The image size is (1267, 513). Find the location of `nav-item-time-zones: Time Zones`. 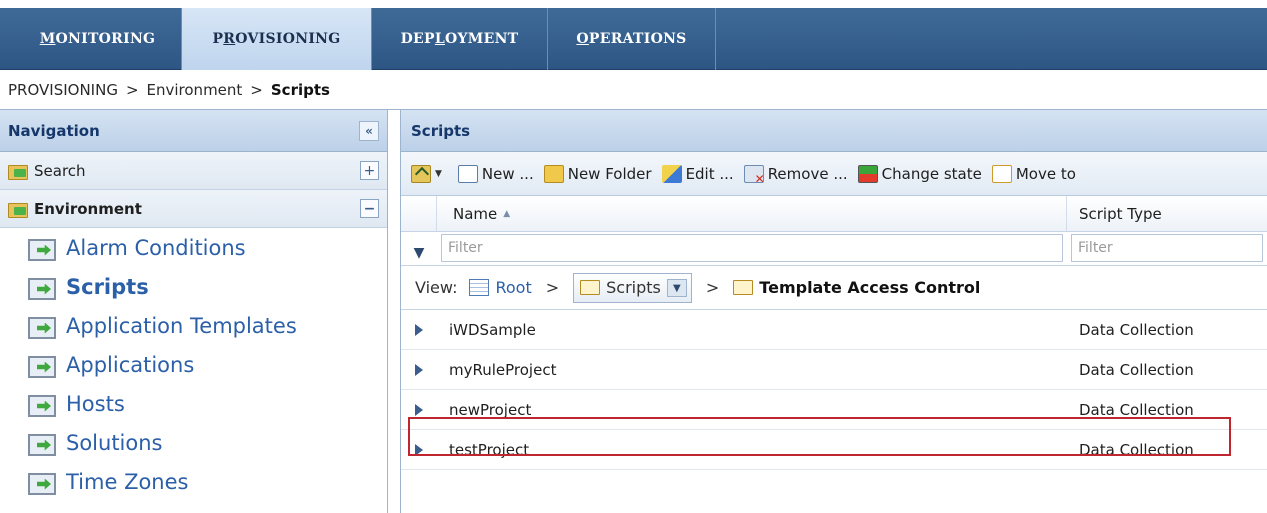

nav-item-time-zones: Time Zones is located at coordinates (193, 481).